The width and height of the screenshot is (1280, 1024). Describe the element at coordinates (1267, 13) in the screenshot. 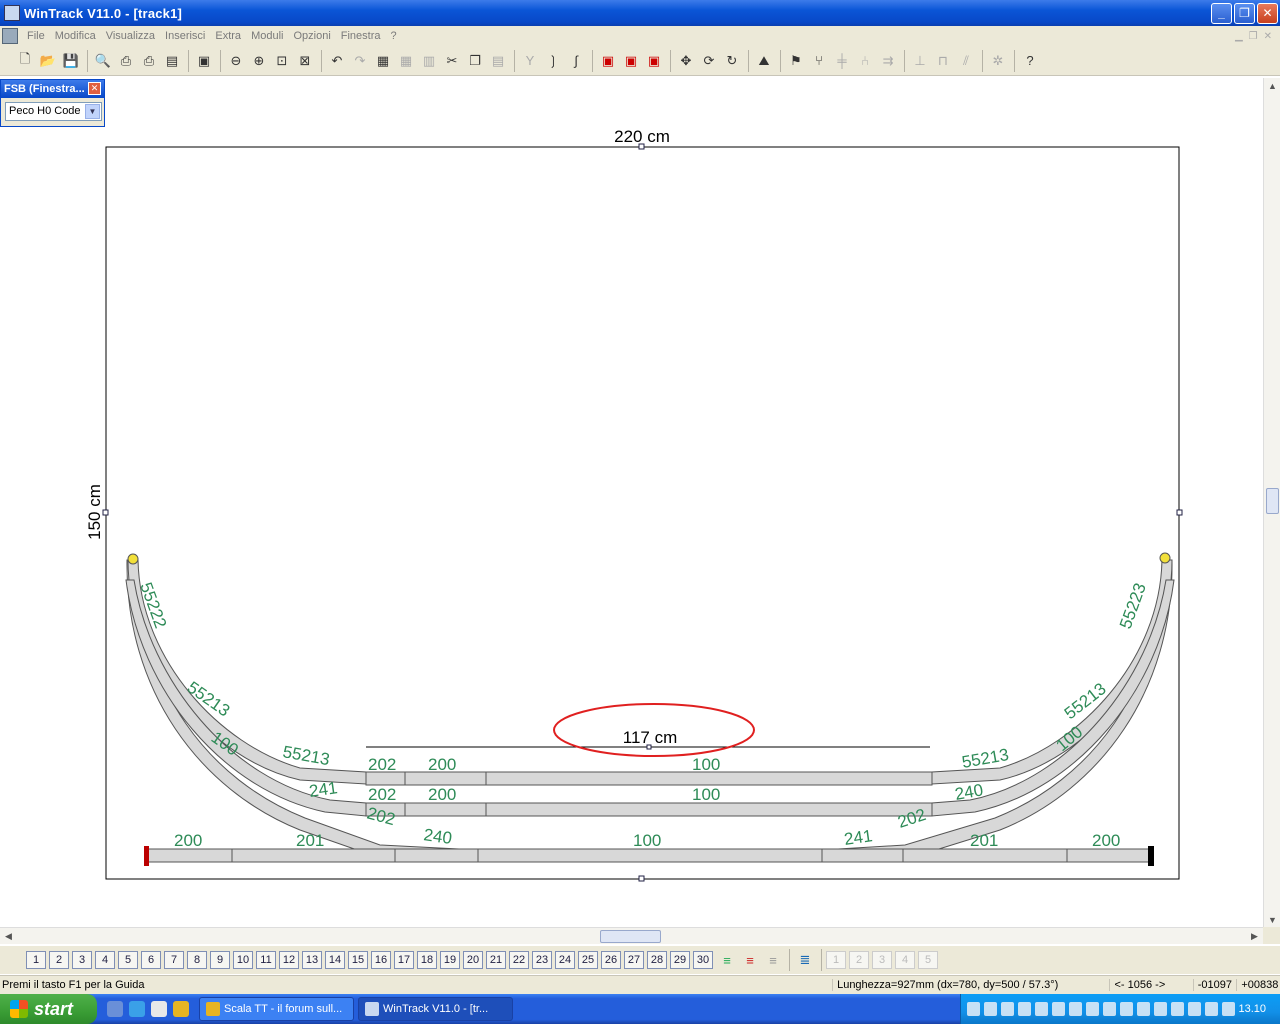

I see `close-button: ✕` at that location.